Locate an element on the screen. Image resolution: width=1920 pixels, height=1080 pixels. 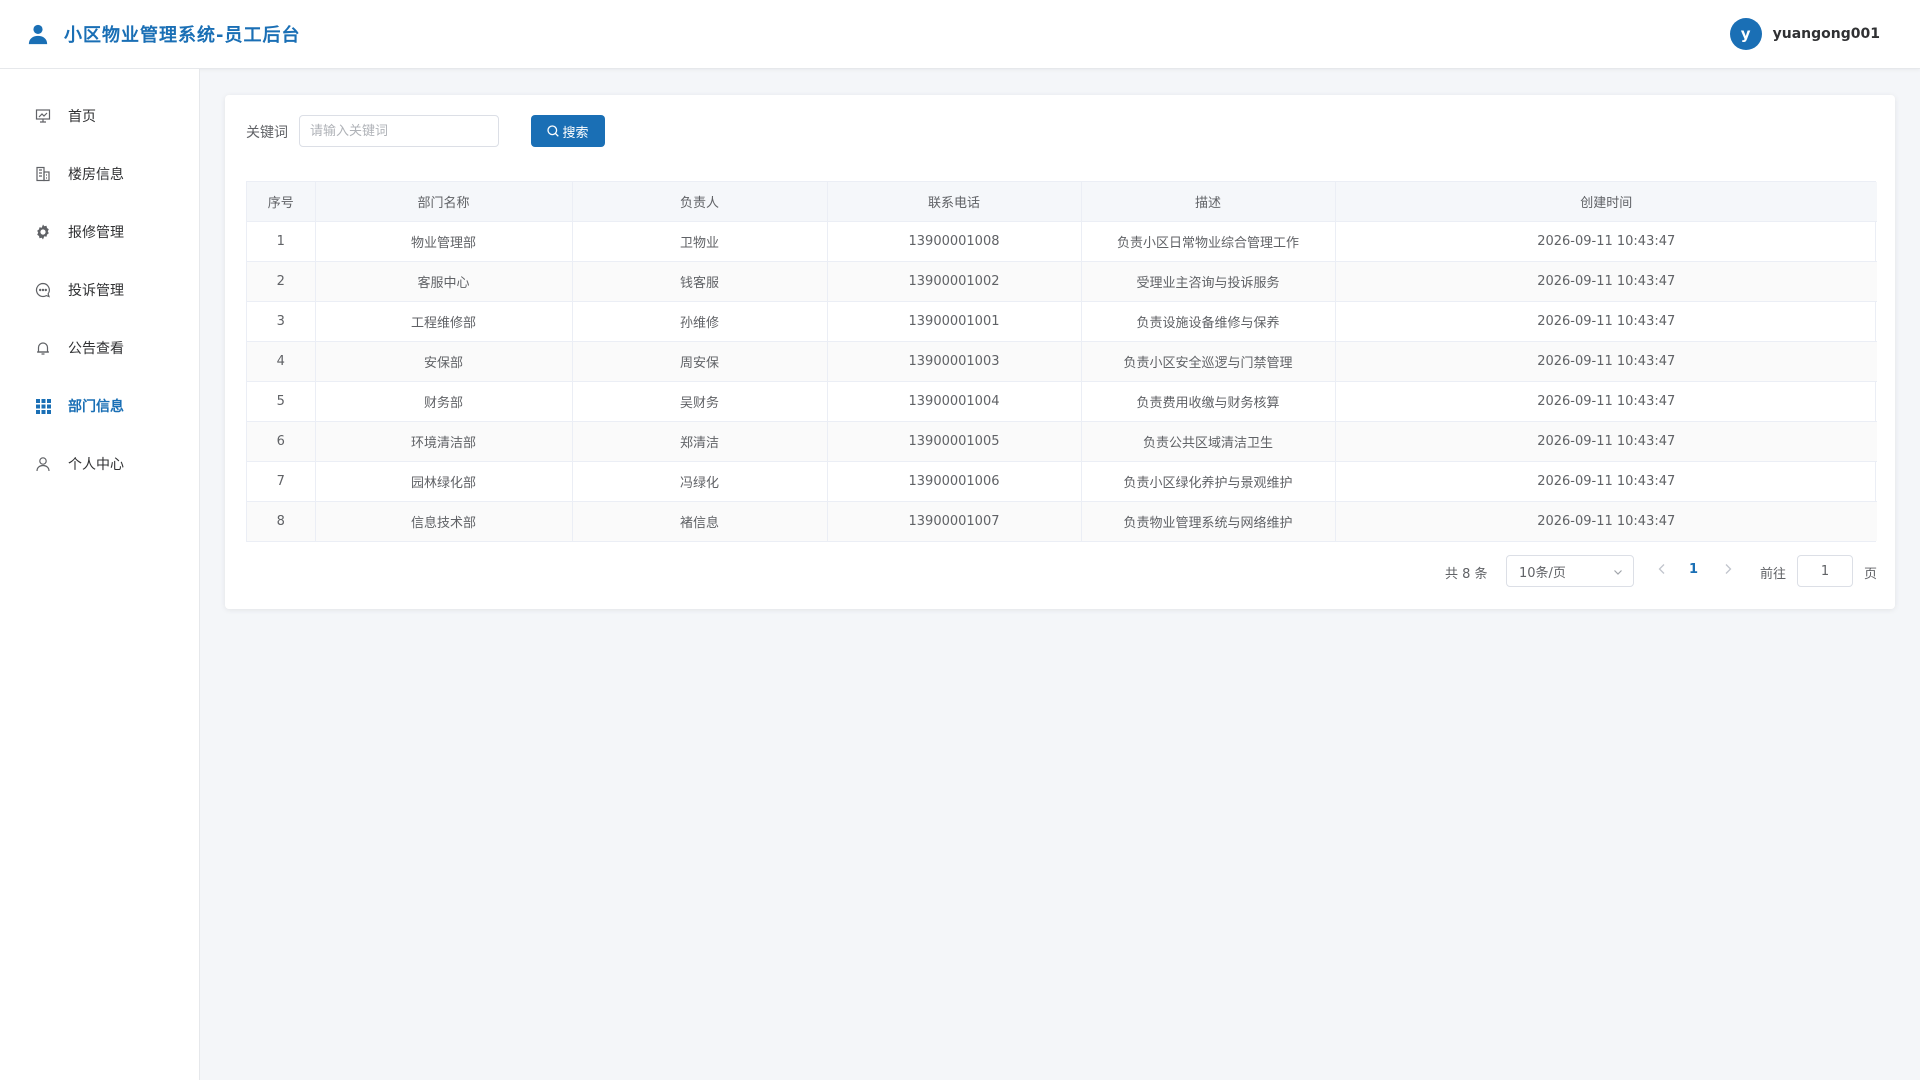
page-size-select: 10条/页 is located at coordinates (1570, 571).